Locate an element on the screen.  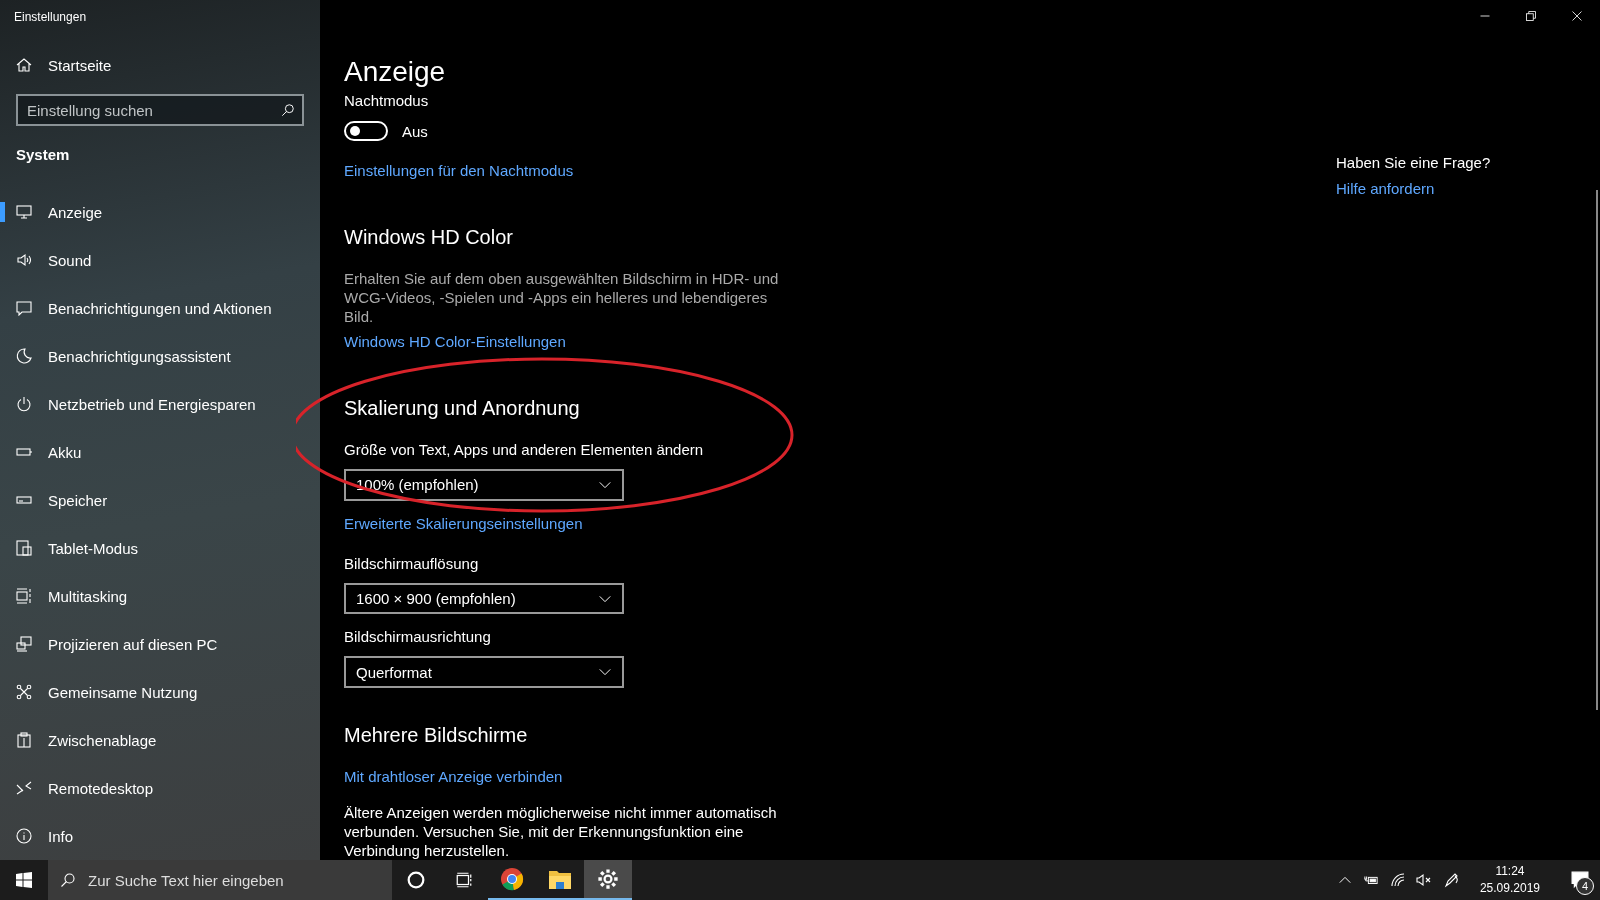
info-icon is located at coordinates (24, 836).